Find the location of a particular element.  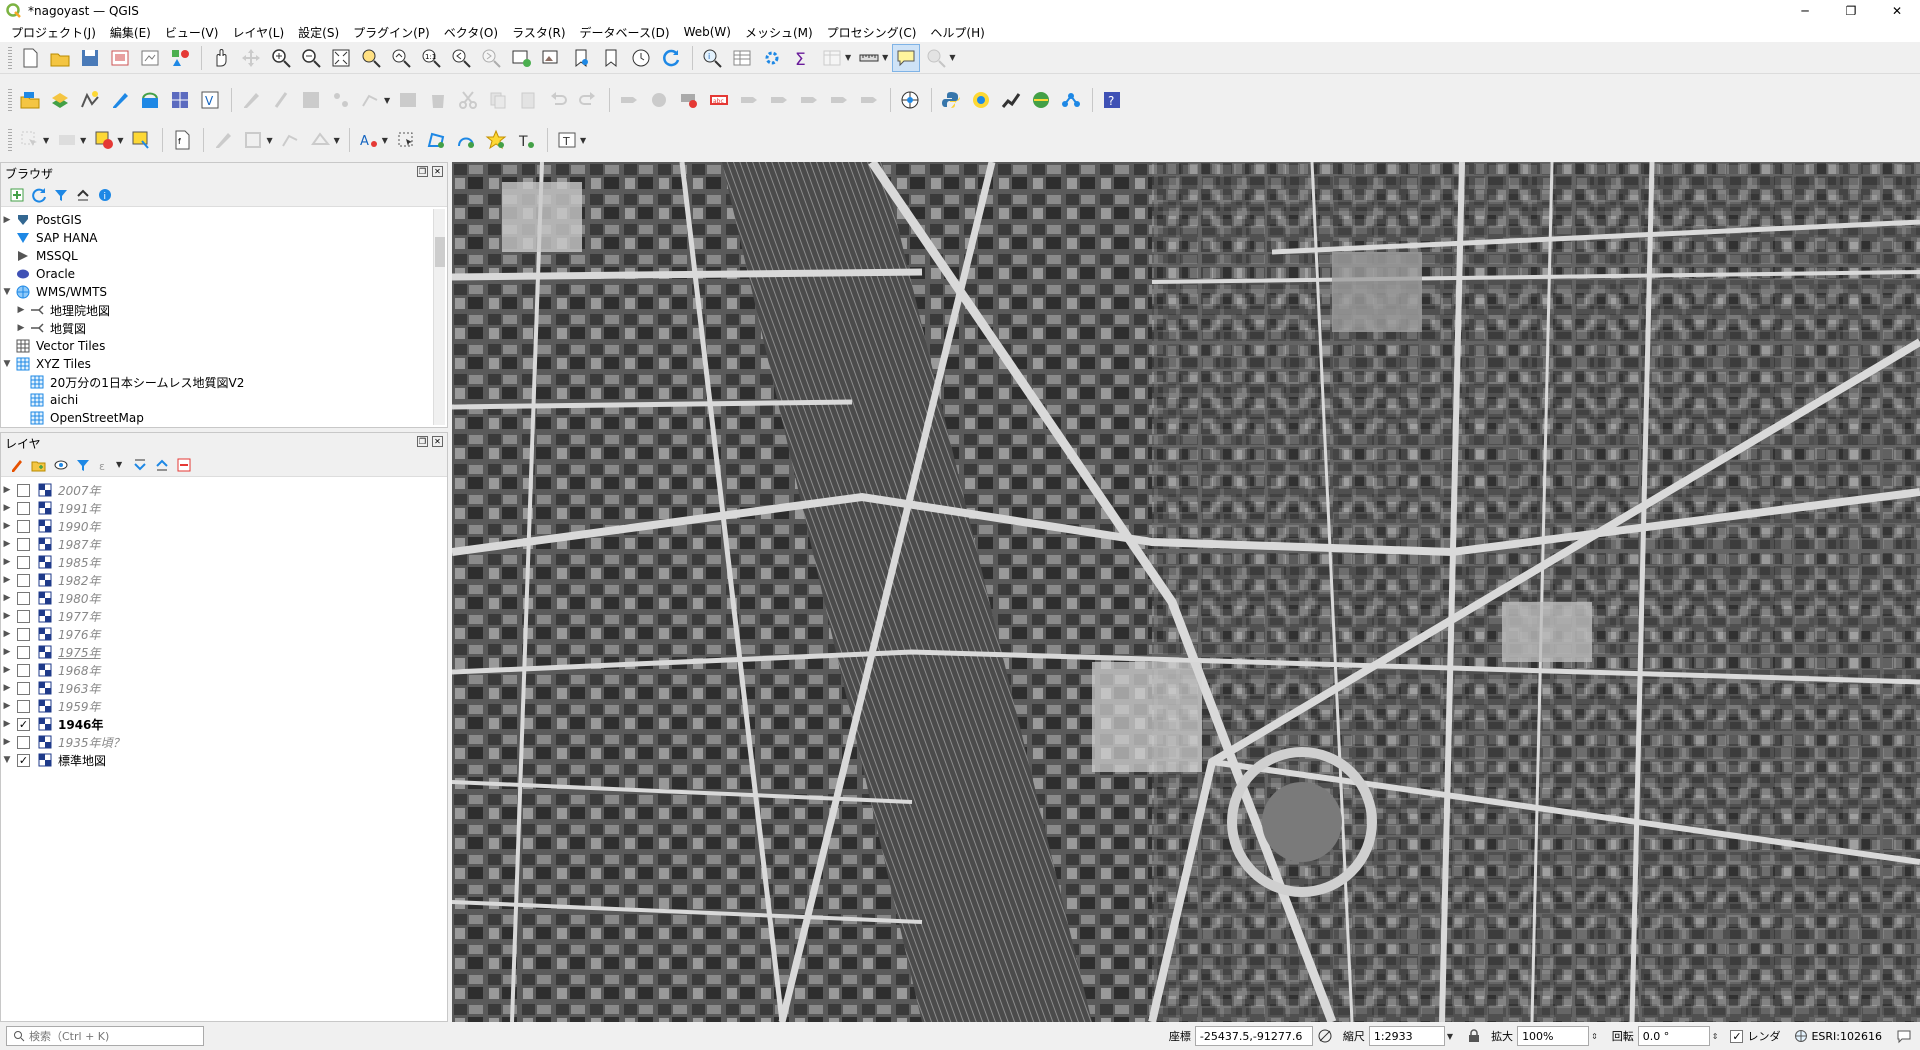

zoom-in-icon is located at coordinates (281, 58).